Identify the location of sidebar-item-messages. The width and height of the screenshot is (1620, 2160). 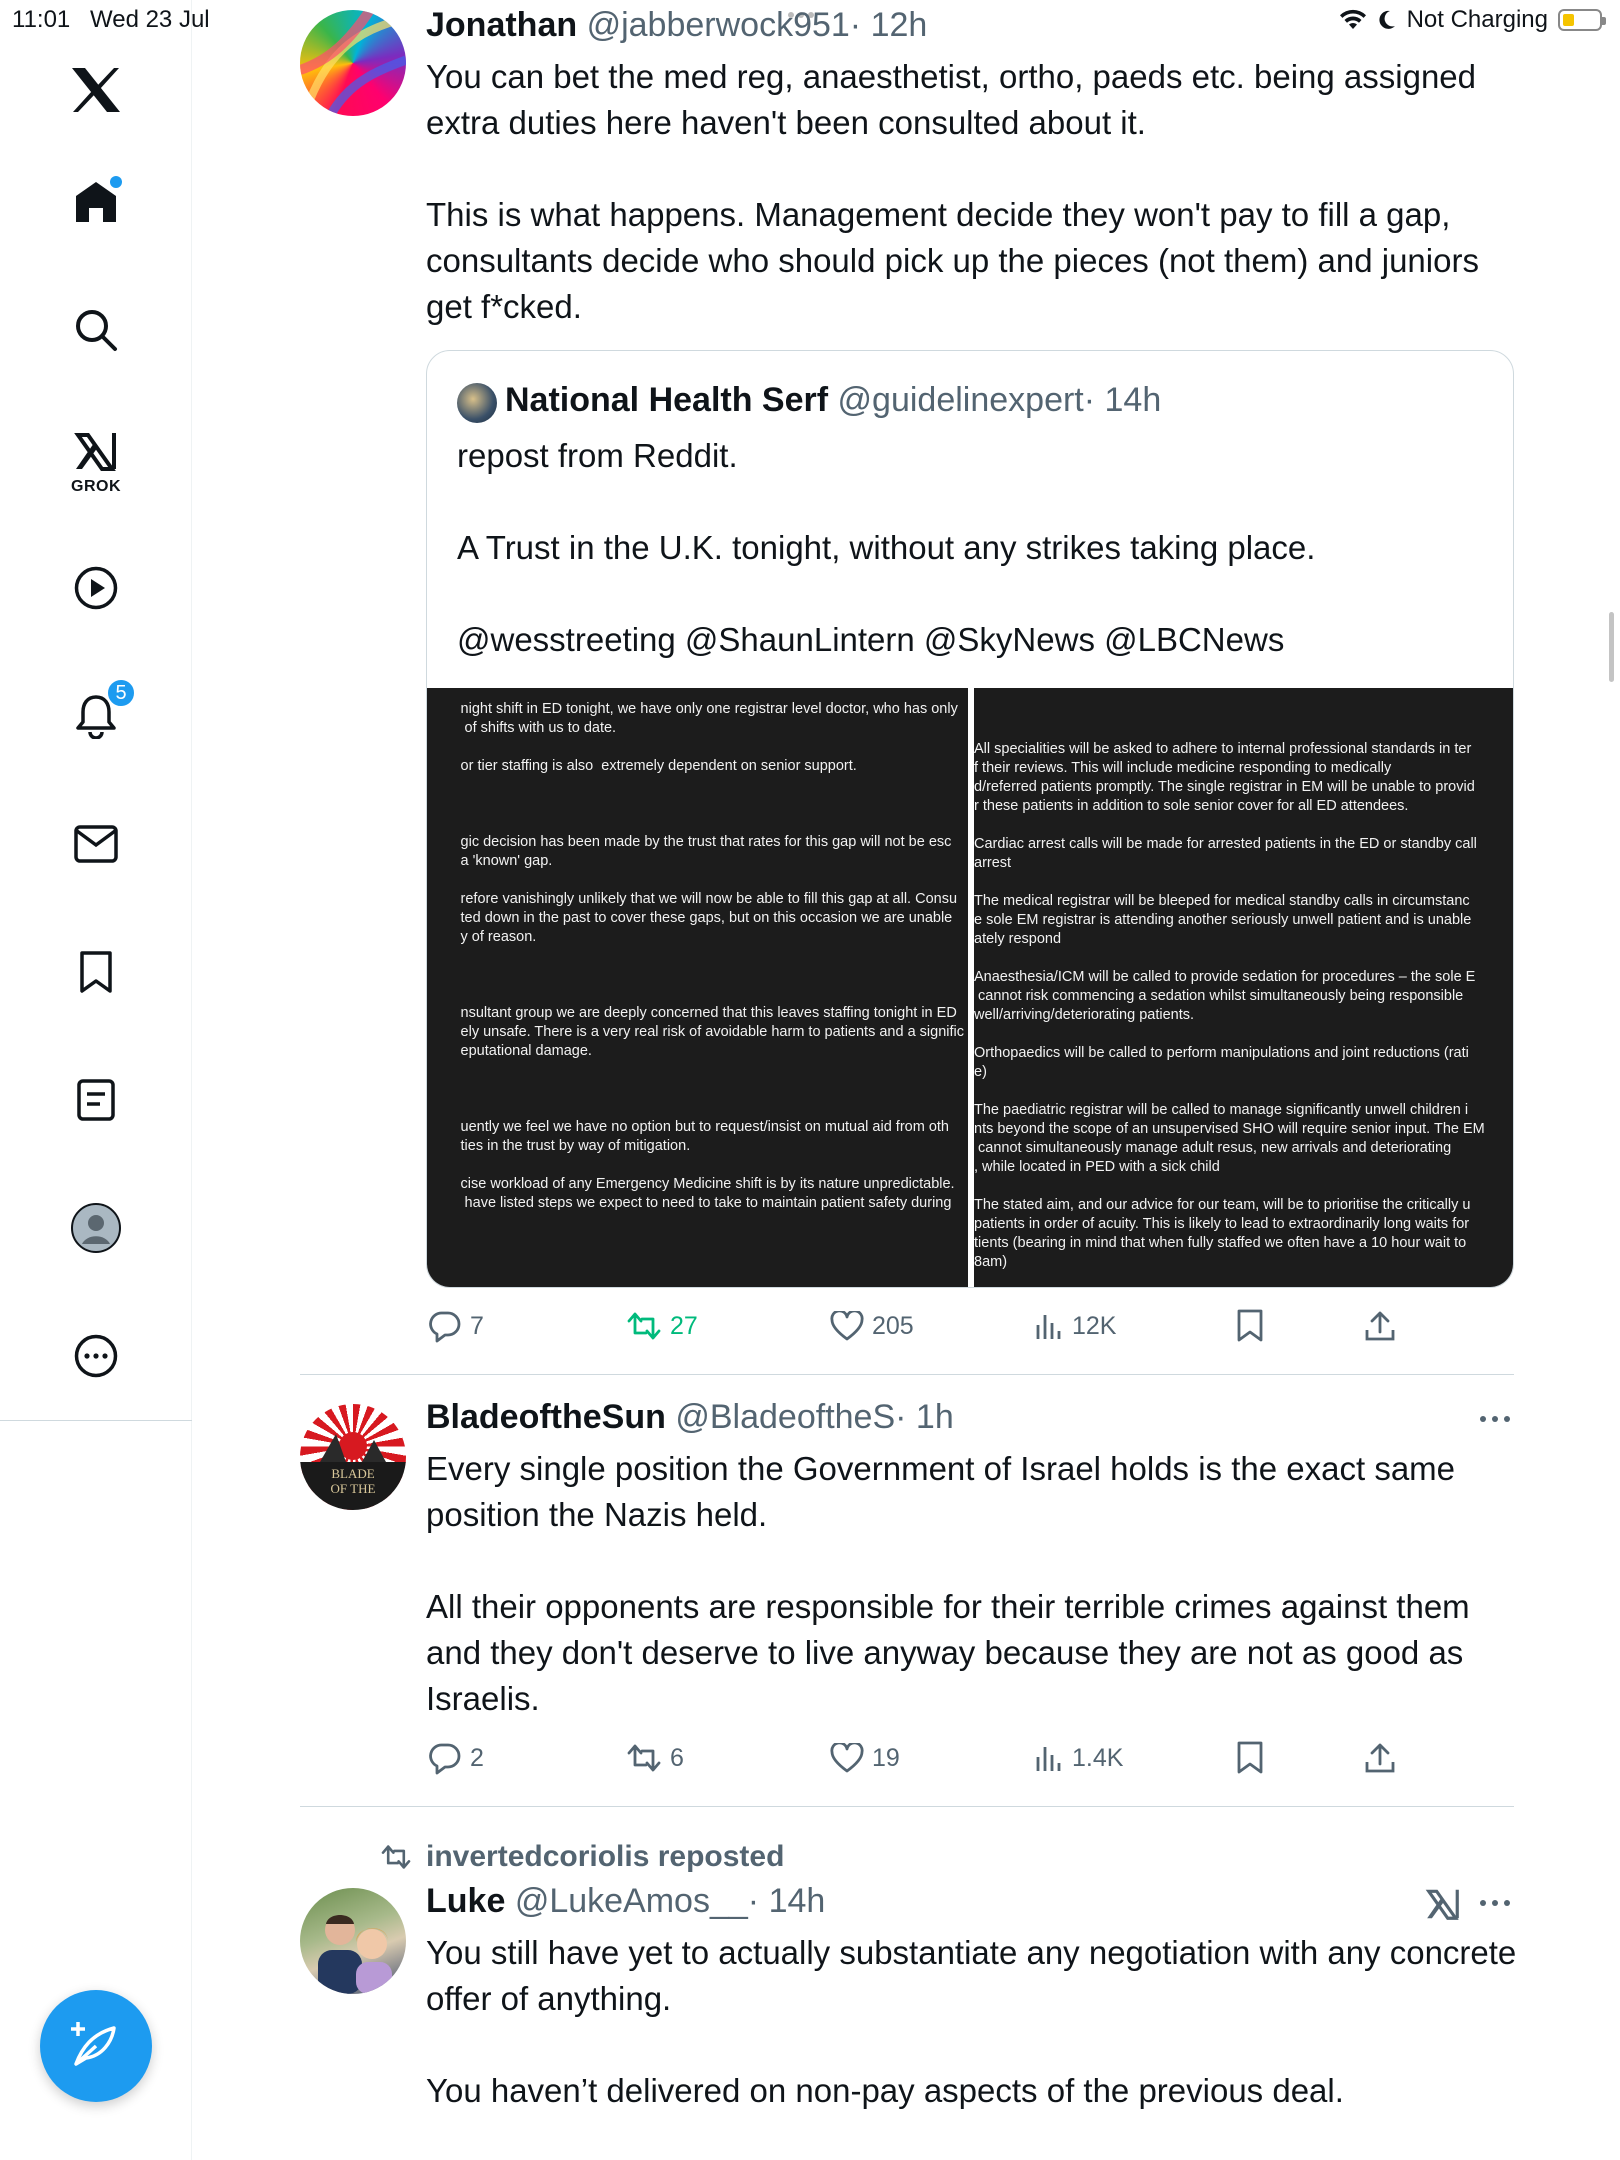
(96, 844).